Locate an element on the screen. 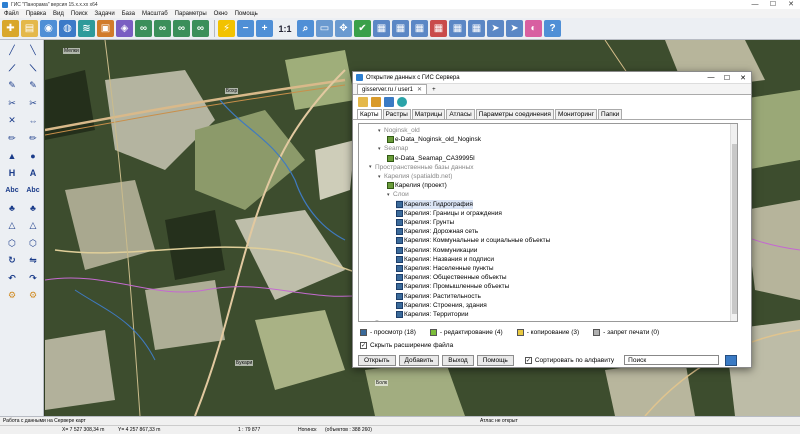  tree-layer-item: Карелия: Населенные пункты is located at coordinates (445, 268).